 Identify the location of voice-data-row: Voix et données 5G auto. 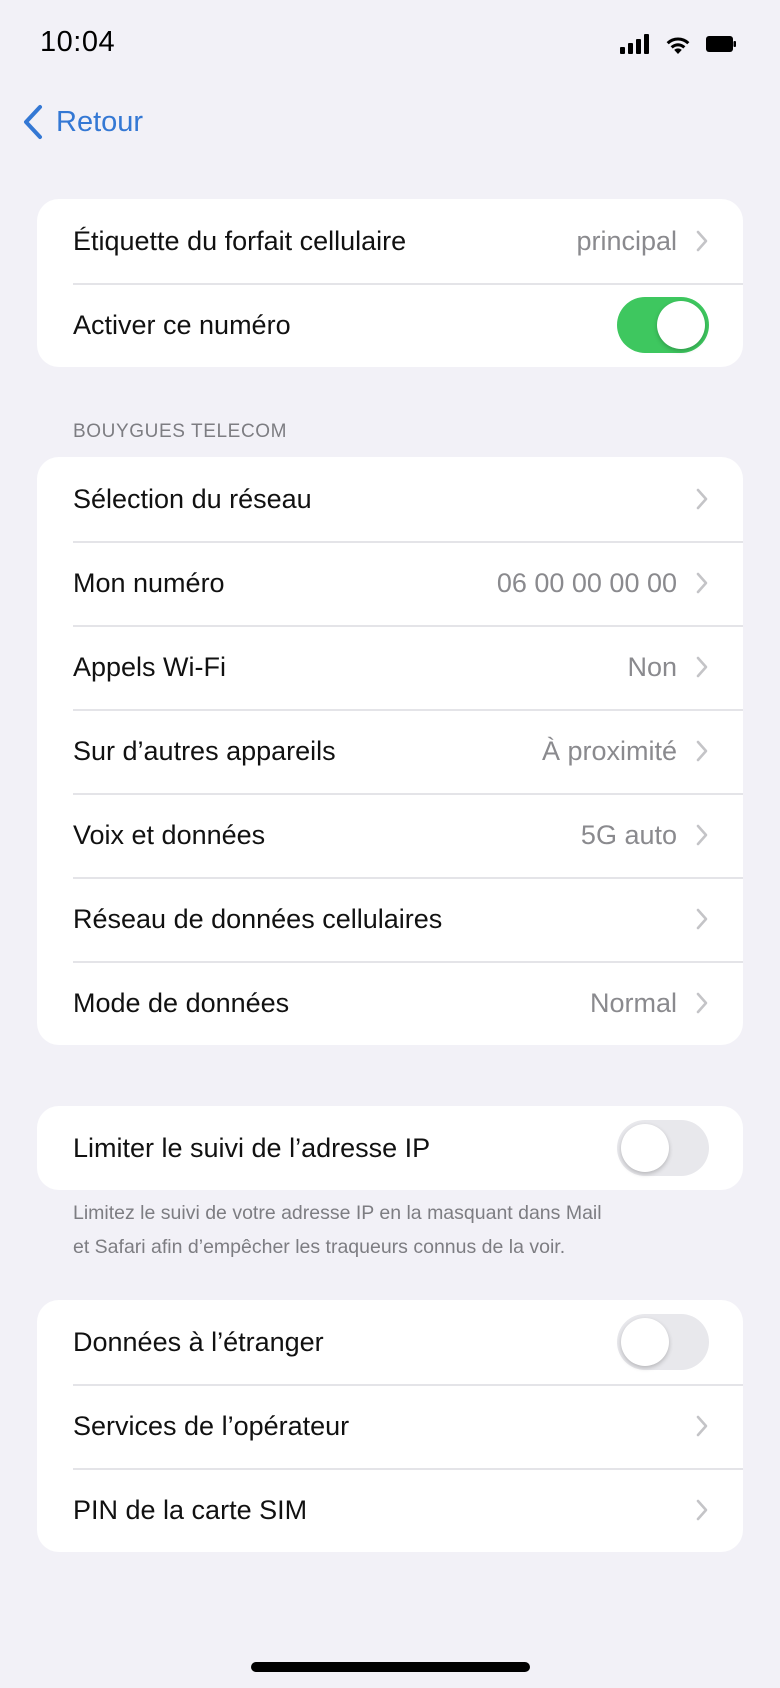
(390, 835).